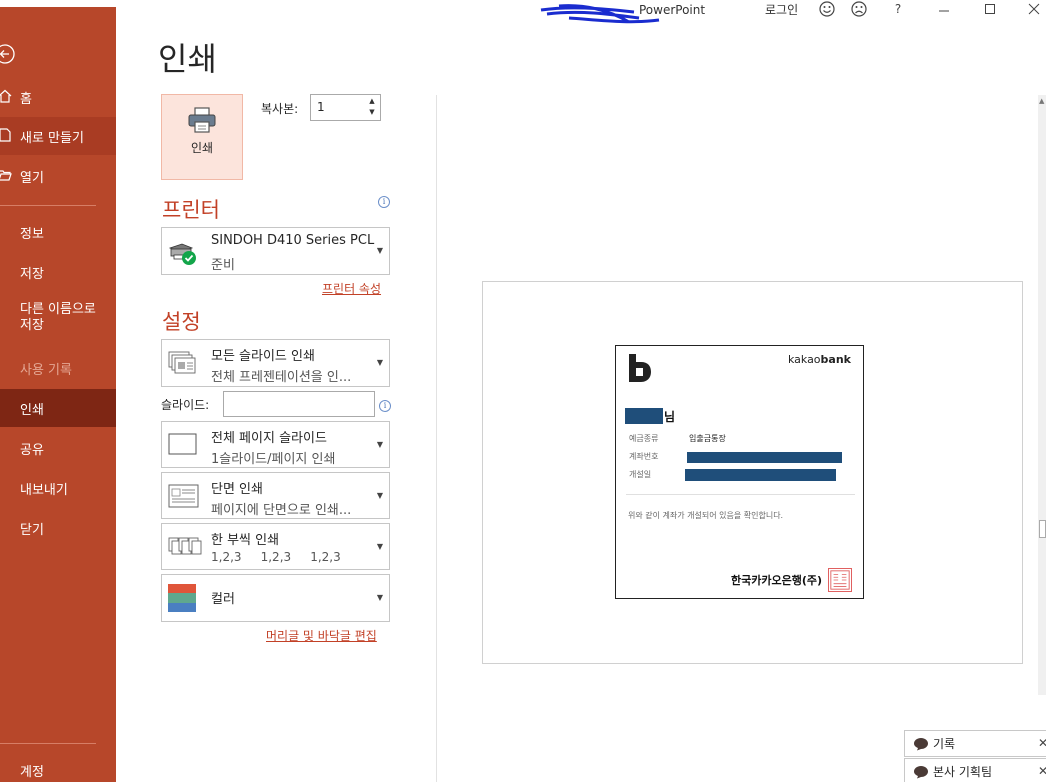 This screenshot has width=1046, height=782. What do you see at coordinates (275, 495) in the screenshot?
I see `sides-dropdown: 단면 인쇄 페이지에 단면으로 인쇄... ▼` at bounding box center [275, 495].